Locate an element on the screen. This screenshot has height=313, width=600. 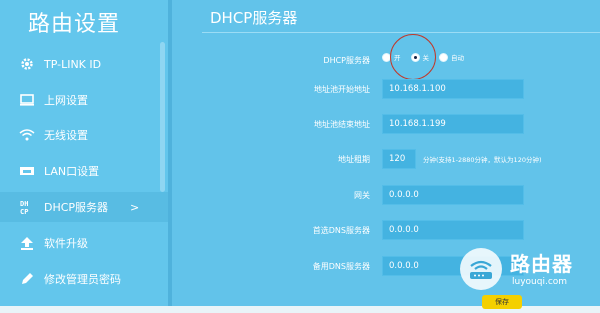
gear-icon is located at coordinates (27, 64).